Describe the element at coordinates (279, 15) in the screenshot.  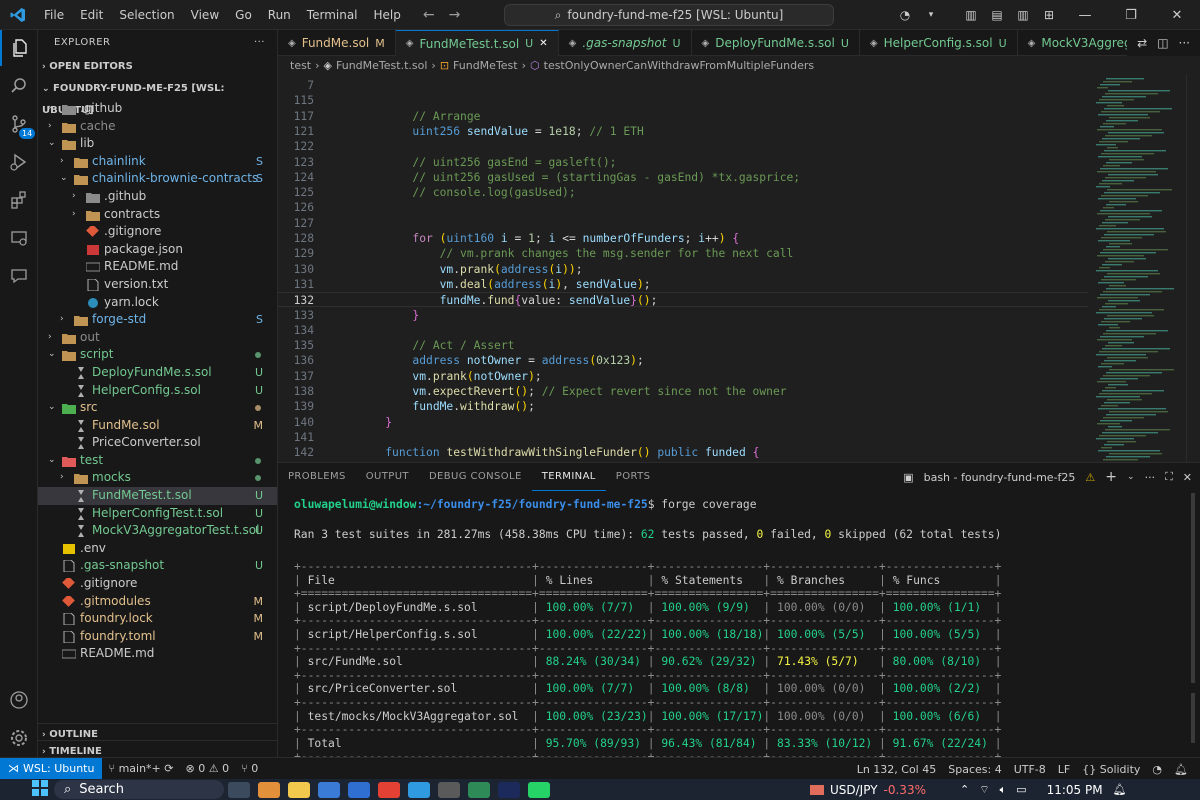
I see `menu-run: Run` at that location.